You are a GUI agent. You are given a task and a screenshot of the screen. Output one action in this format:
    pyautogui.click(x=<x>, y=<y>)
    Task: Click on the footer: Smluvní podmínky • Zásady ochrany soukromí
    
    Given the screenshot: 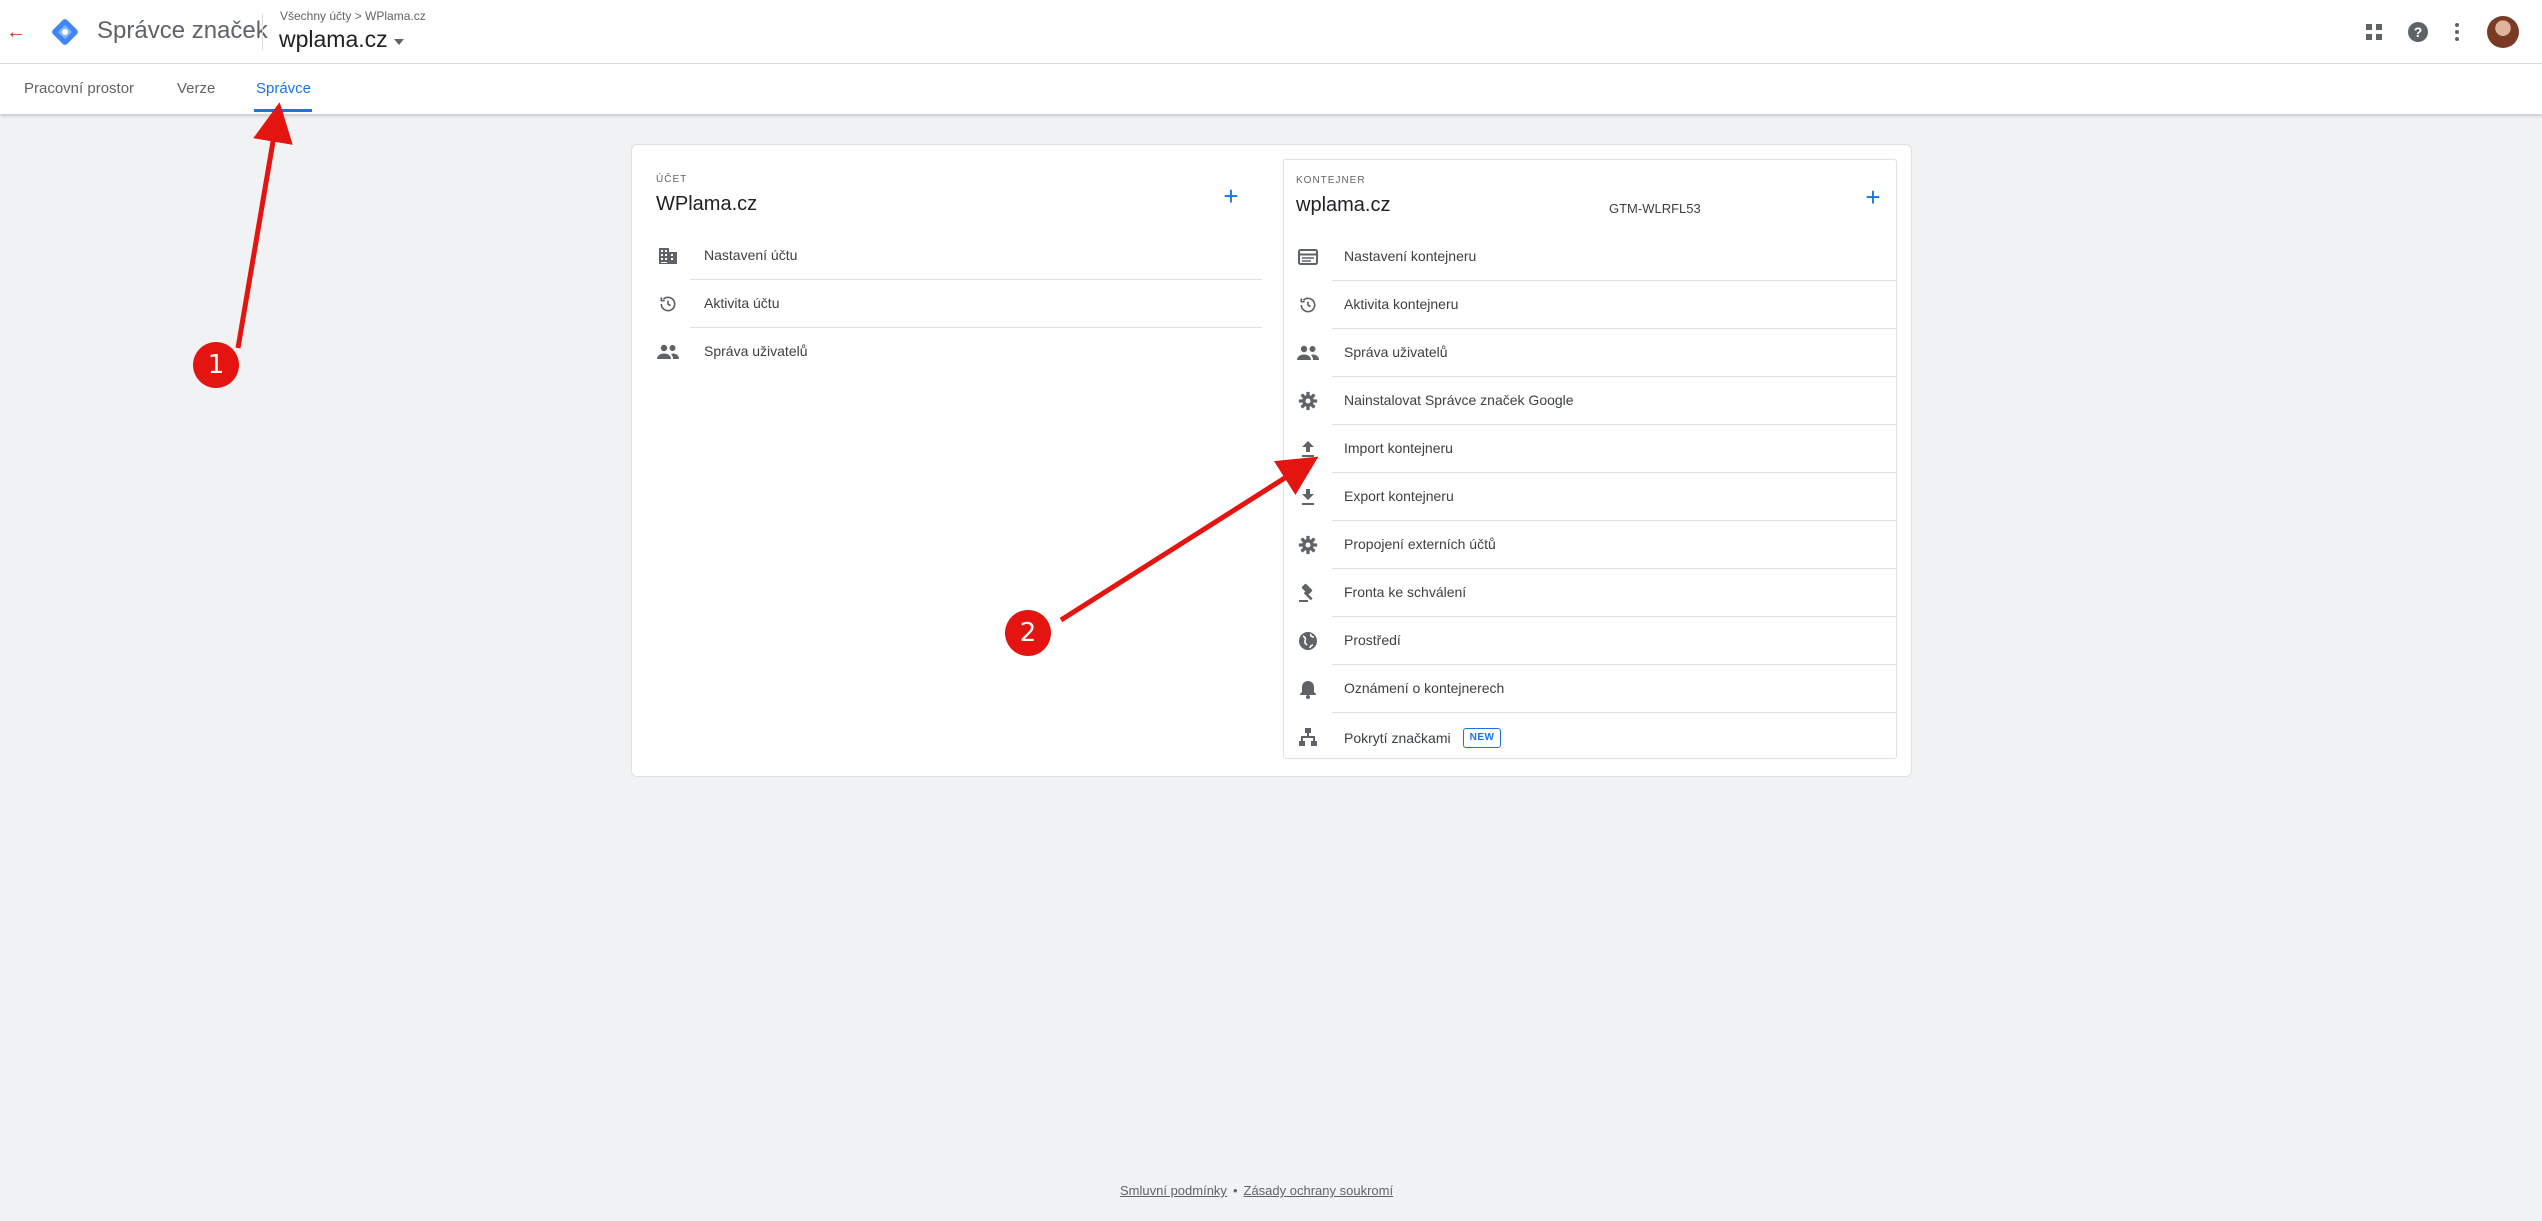 What is the action you would take?
    pyautogui.click(x=1256, y=1190)
    